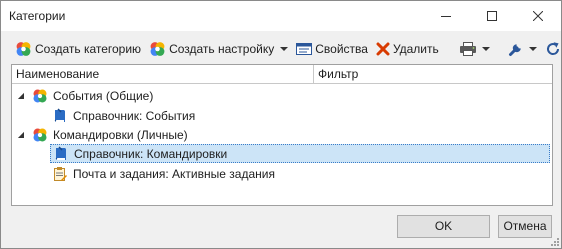  I want to click on delete-icon, so click(383, 49).